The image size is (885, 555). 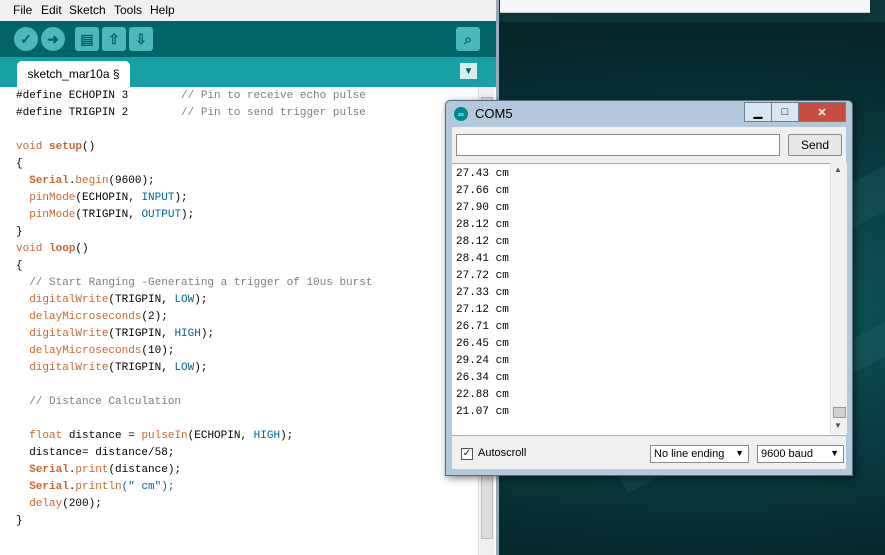 What do you see at coordinates (194, 487) in the screenshot?
I see `code-line: Serial.println(" cm");` at bounding box center [194, 487].